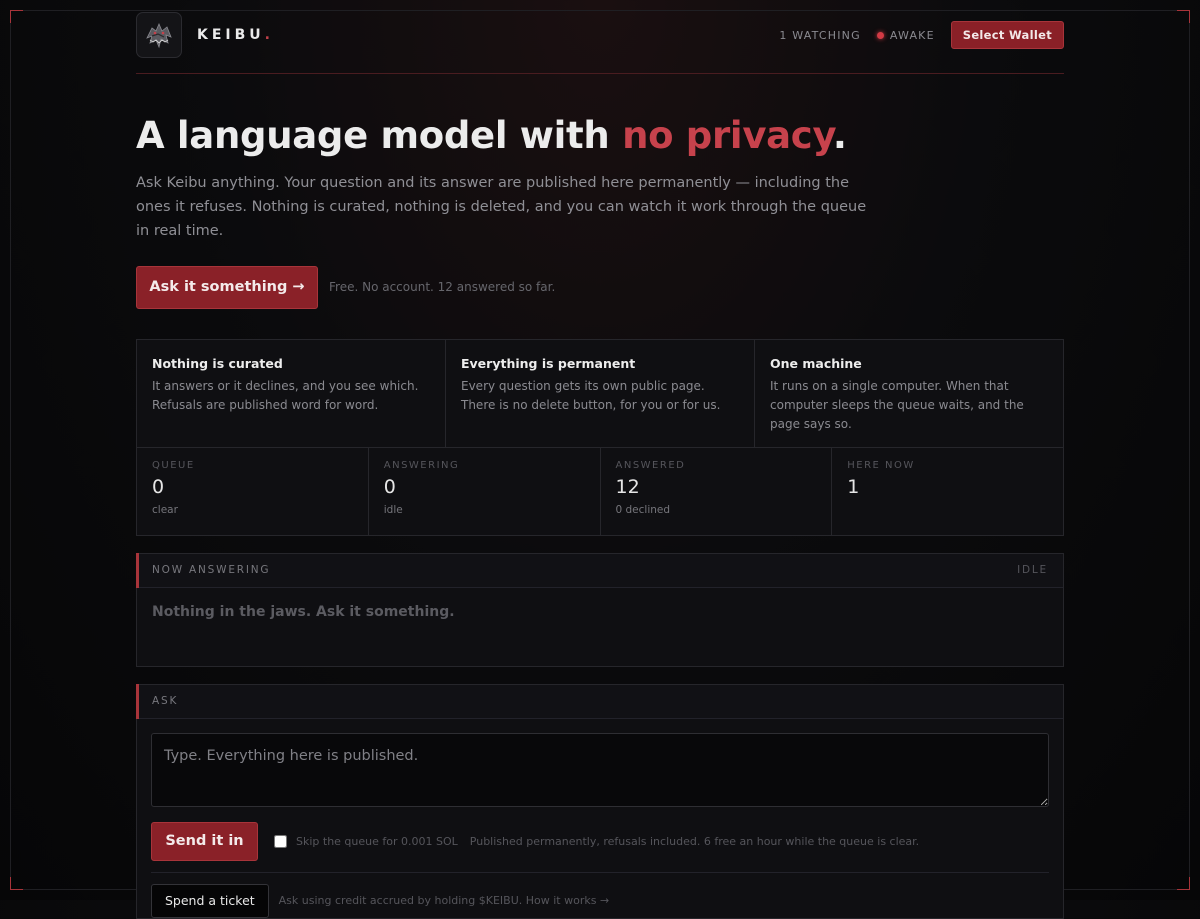  What do you see at coordinates (717, 491) in the screenshot?
I see `stat-answered: ANSWERED 12 0 declined` at bounding box center [717, 491].